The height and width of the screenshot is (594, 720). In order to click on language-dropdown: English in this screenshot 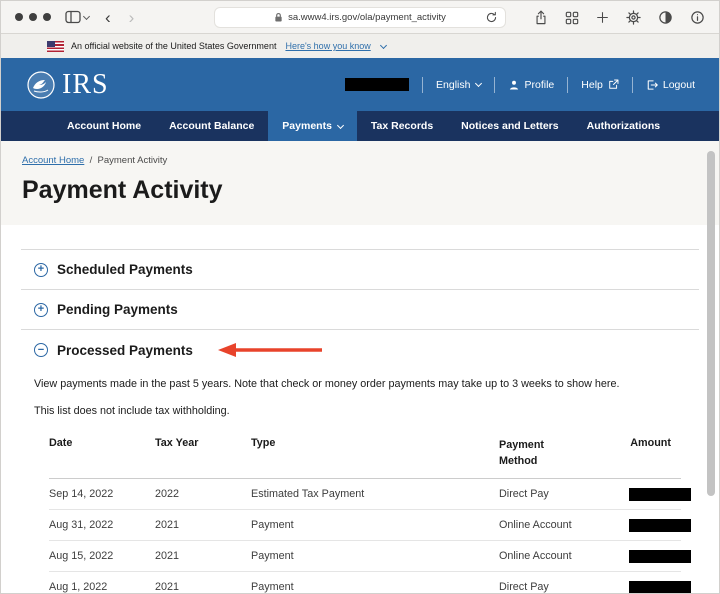, I will do `click(459, 85)`.